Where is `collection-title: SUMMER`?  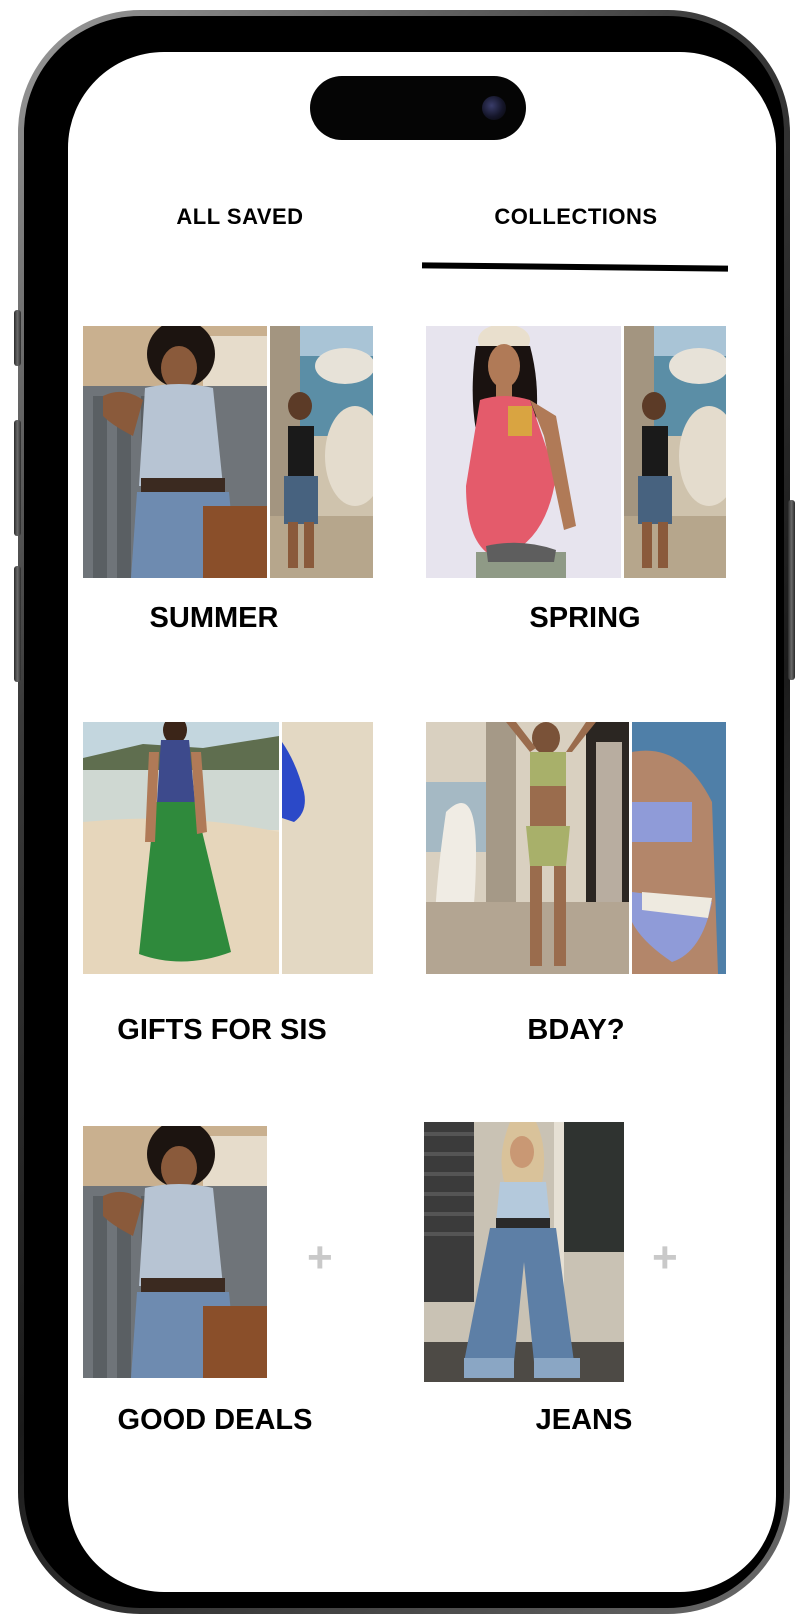 collection-title: SUMMER is located at coordinates (214, 618).